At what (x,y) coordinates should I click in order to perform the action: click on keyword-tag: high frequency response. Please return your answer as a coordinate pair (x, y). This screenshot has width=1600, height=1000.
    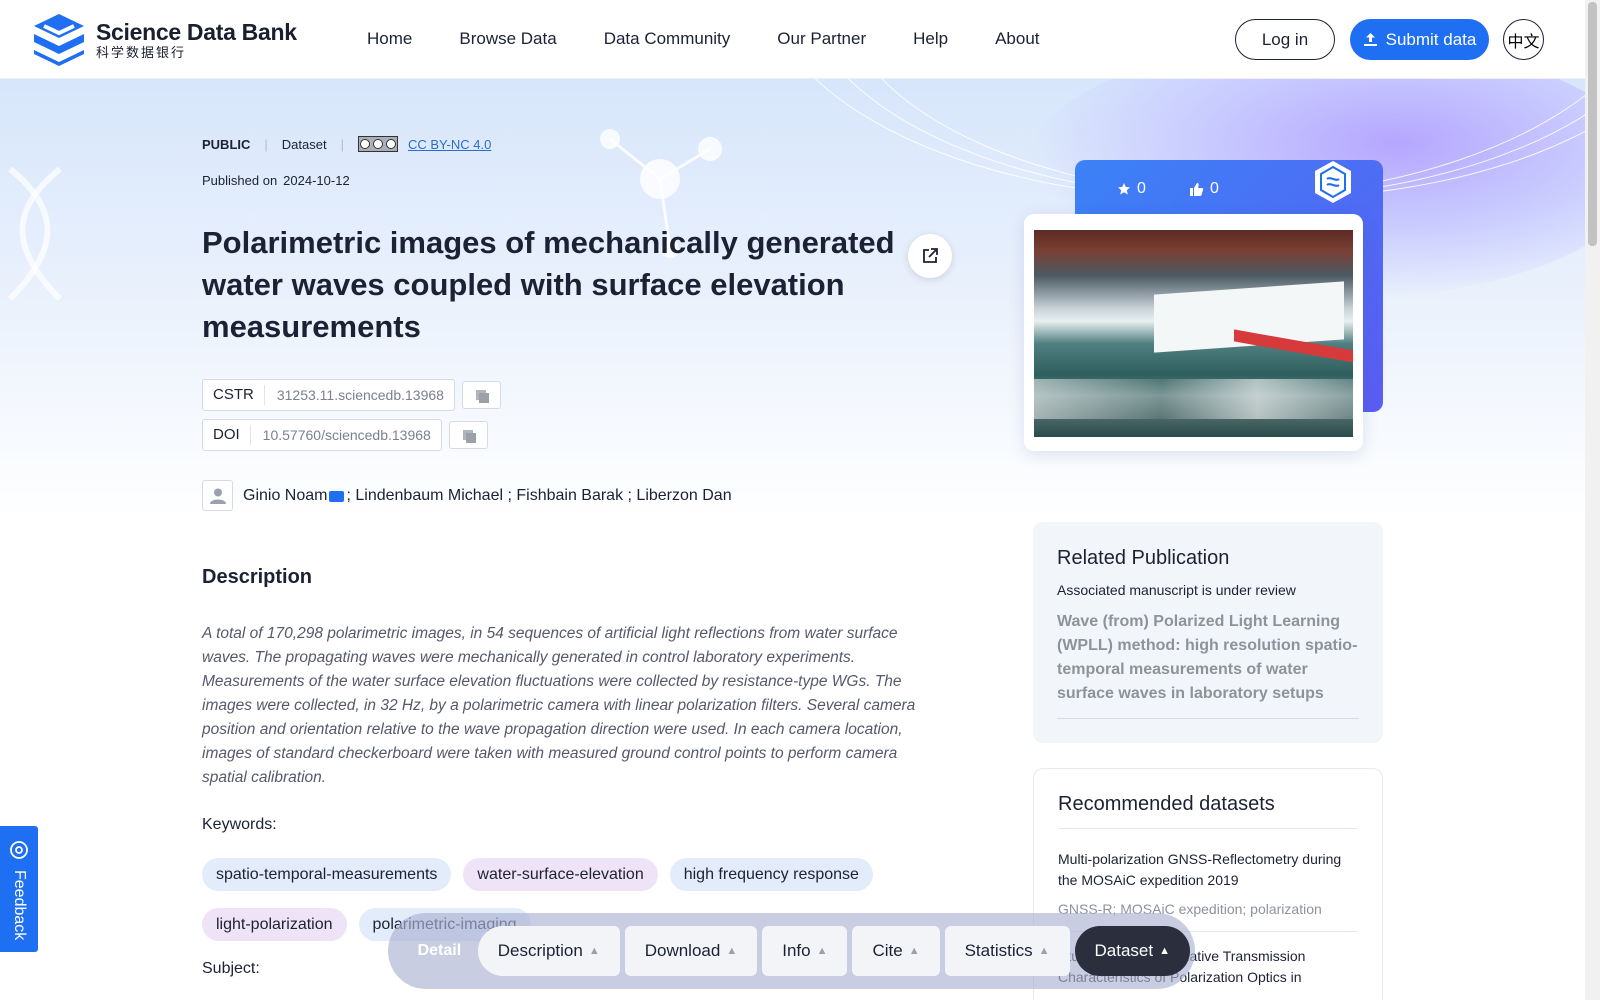
    Looking at the image, I should click on (771, 874).